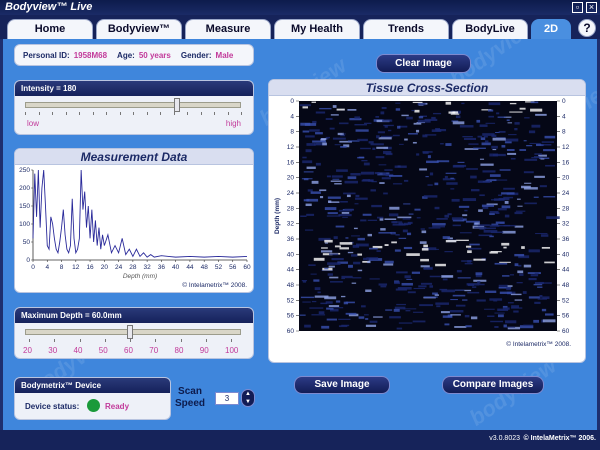 The height and width of the screenshot is (450, 600). I want to click on intensity-panel: Intensity = 180 low high, so click(134, 107).